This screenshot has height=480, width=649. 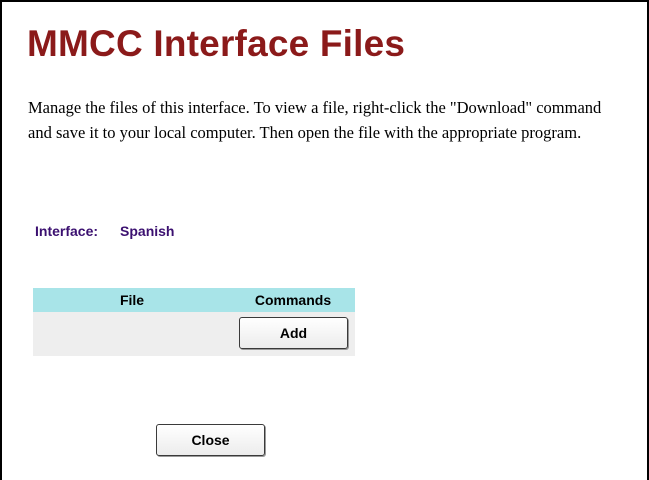 I want to click on files-table: File Commands Add, so click(x=194, y=322).